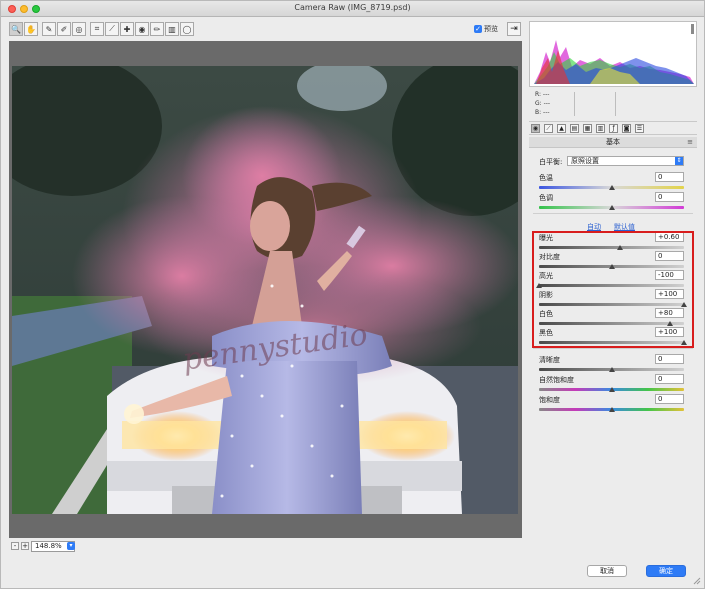 This screenshot has width=705, height=589. I want to click on zoom-tool-button: 🔍, so click(16, 29).